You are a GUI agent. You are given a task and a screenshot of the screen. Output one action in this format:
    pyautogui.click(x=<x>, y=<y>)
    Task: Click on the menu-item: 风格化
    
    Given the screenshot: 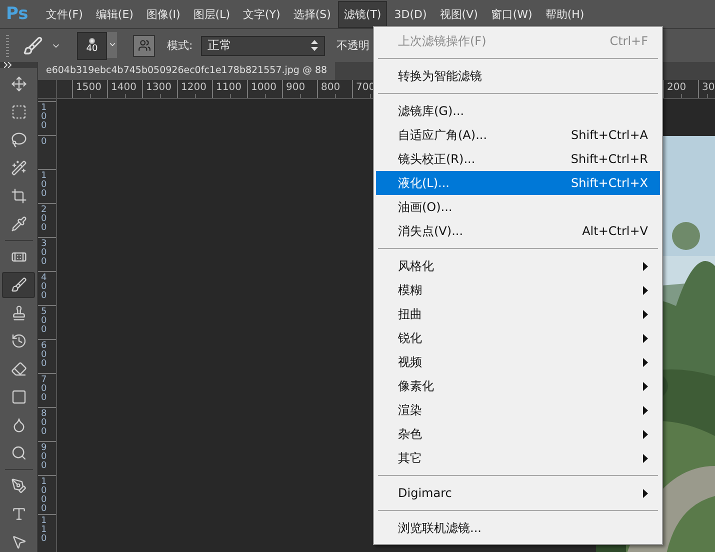 What is the action you would take?
    pyautogui.click(x=518, y=266)
    